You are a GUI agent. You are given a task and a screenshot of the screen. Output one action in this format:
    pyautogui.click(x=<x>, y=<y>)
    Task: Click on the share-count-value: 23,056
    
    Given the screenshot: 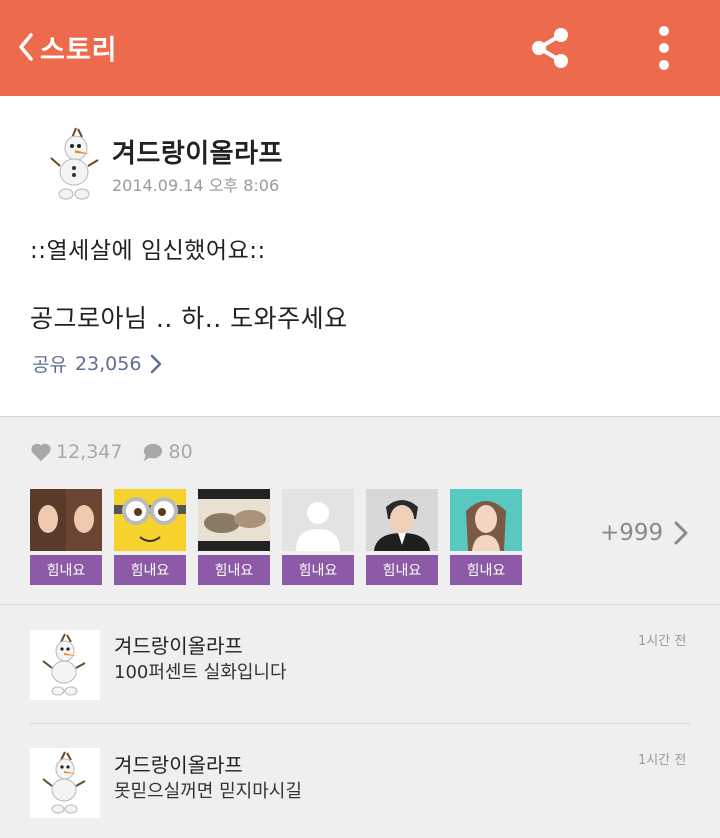 What is the action you would take?
    pyautogui.click(x=108, y=363)
    